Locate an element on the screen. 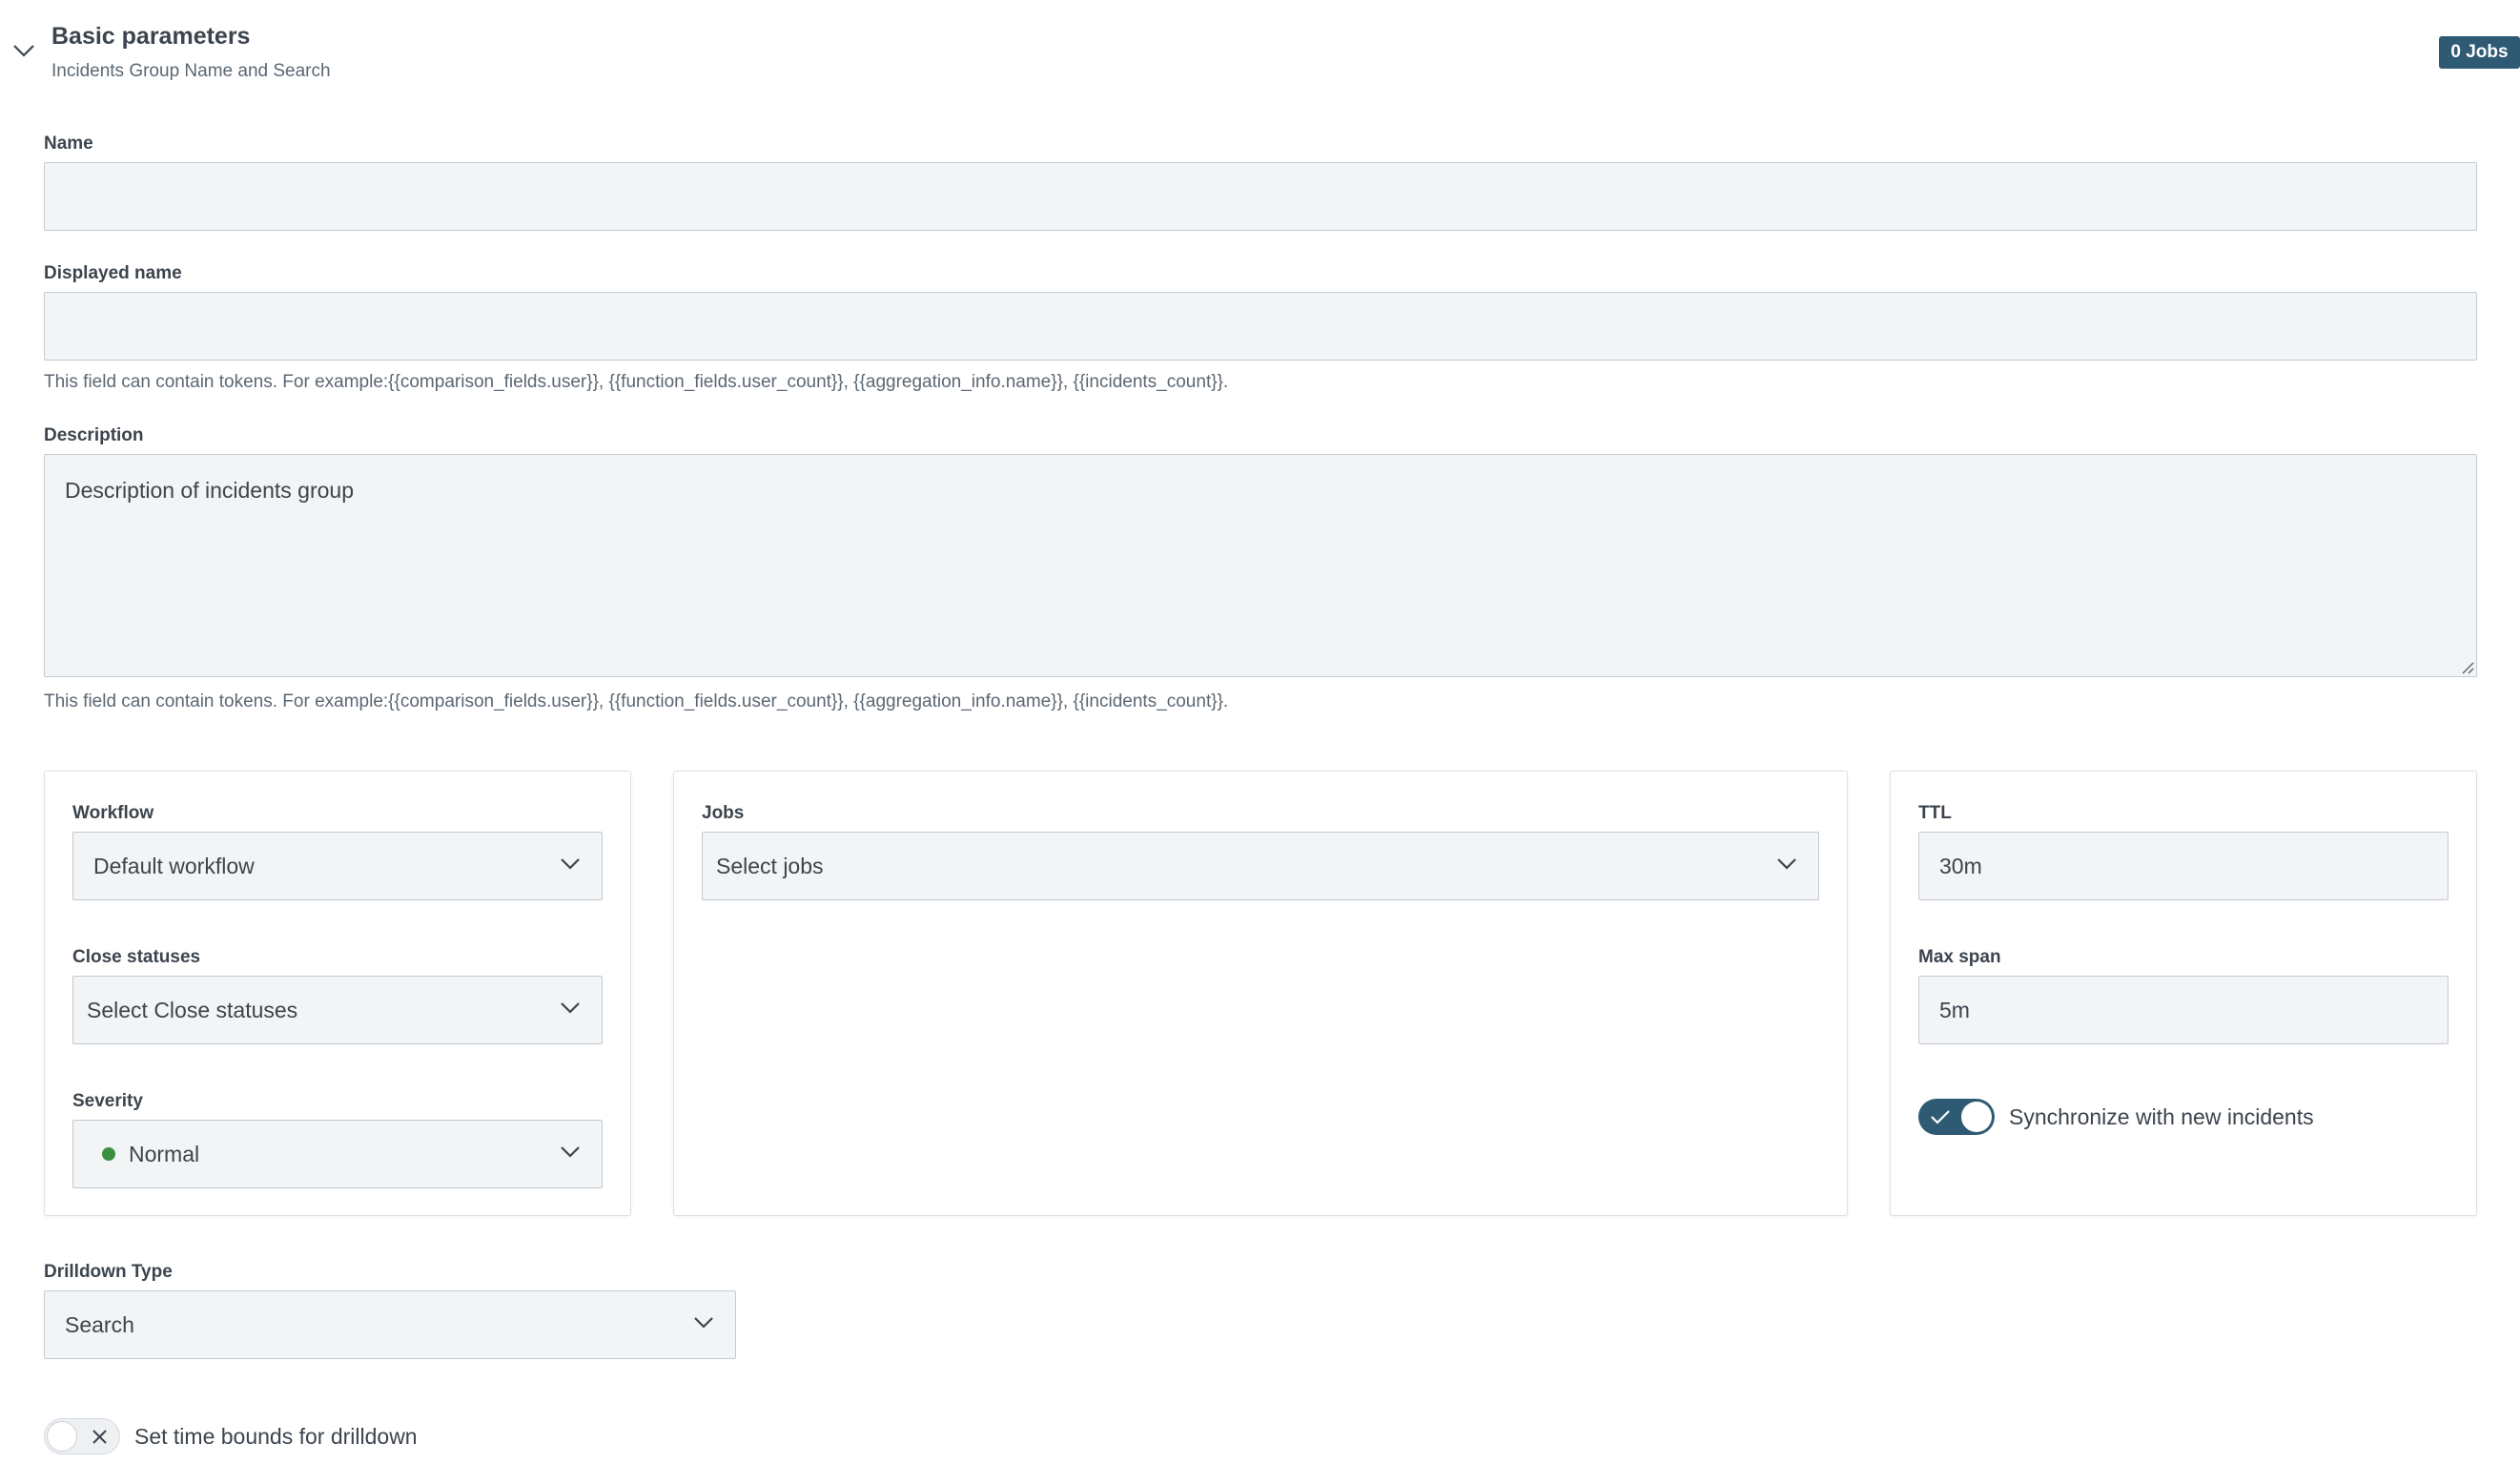 This screenshot has width=2520, height=1464. workflow-select-value: Default workflow is located at coordinates (174, 865).